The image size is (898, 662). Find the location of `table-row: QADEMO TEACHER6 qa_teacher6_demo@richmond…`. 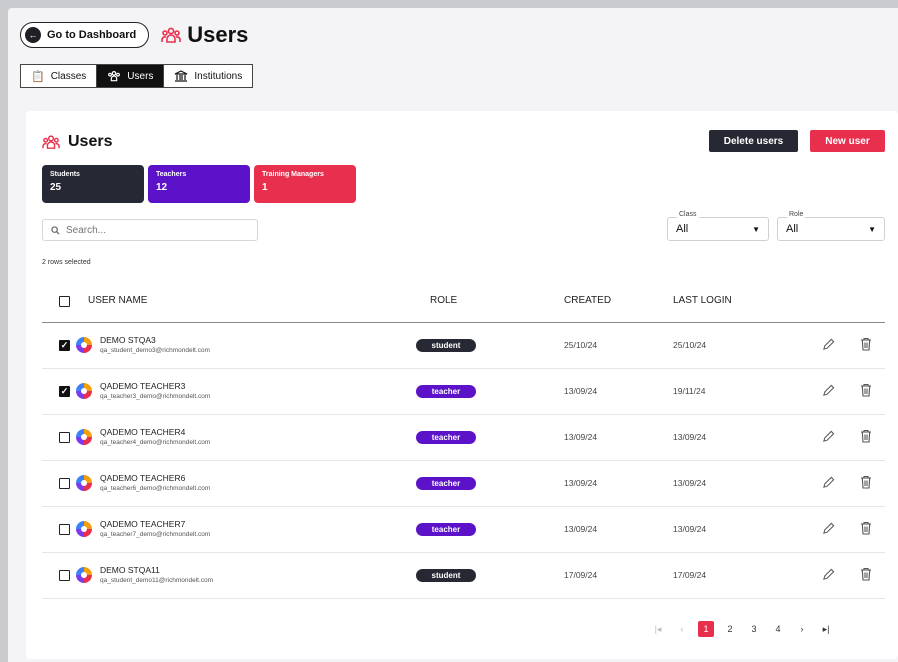

table-row: QADEMO TEACHER6 qa_teacher6_demo@richmond… is located at coordinates (463, 484).